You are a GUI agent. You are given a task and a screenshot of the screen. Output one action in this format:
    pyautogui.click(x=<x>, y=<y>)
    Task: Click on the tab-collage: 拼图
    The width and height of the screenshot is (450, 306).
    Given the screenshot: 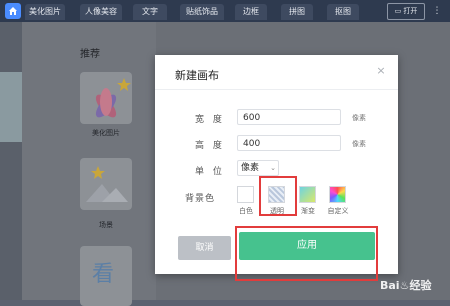 What is the action you would take?
    pyautogui.click(x=297, y=12)
    